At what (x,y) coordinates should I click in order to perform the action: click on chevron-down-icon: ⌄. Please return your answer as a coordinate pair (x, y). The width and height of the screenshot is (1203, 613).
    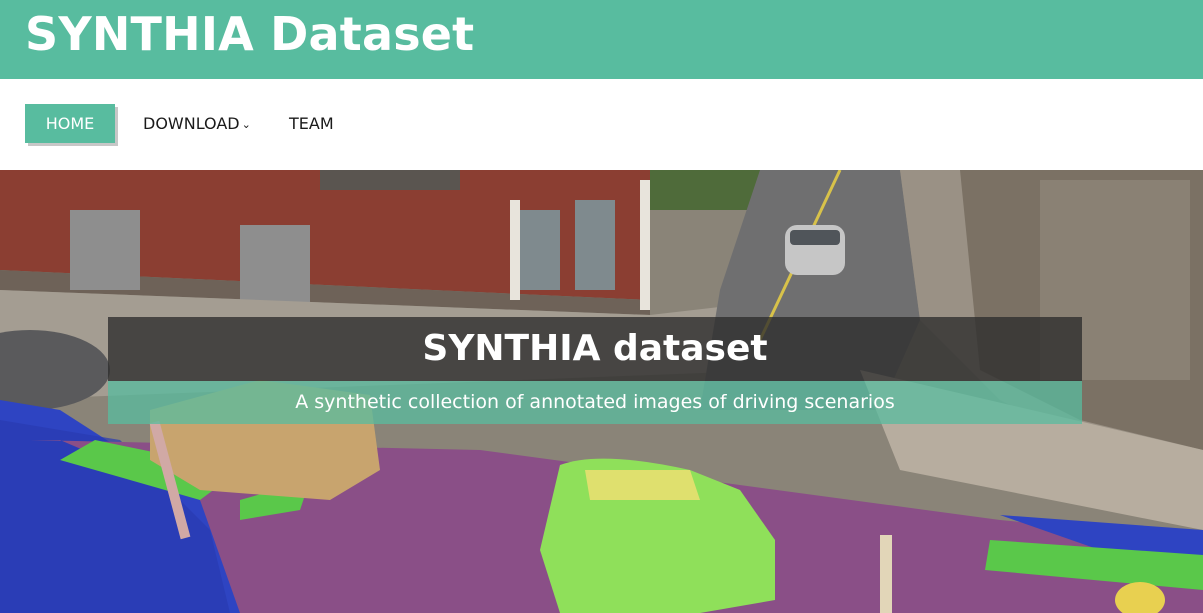
    Looking at the image, I should click on (246, 124).